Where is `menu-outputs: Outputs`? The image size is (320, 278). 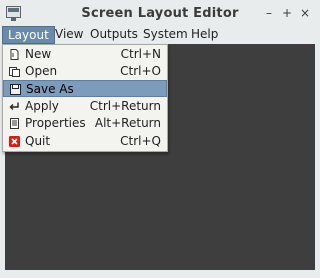
menu-outputs: Outputs is located at coordinates (114, 35).